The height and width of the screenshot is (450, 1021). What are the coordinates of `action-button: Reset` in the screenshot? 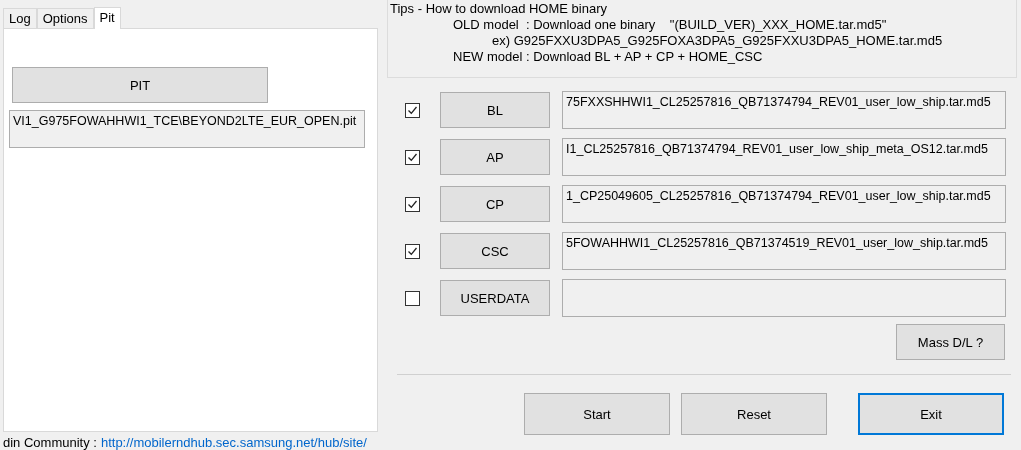 It's located at (754, 414).